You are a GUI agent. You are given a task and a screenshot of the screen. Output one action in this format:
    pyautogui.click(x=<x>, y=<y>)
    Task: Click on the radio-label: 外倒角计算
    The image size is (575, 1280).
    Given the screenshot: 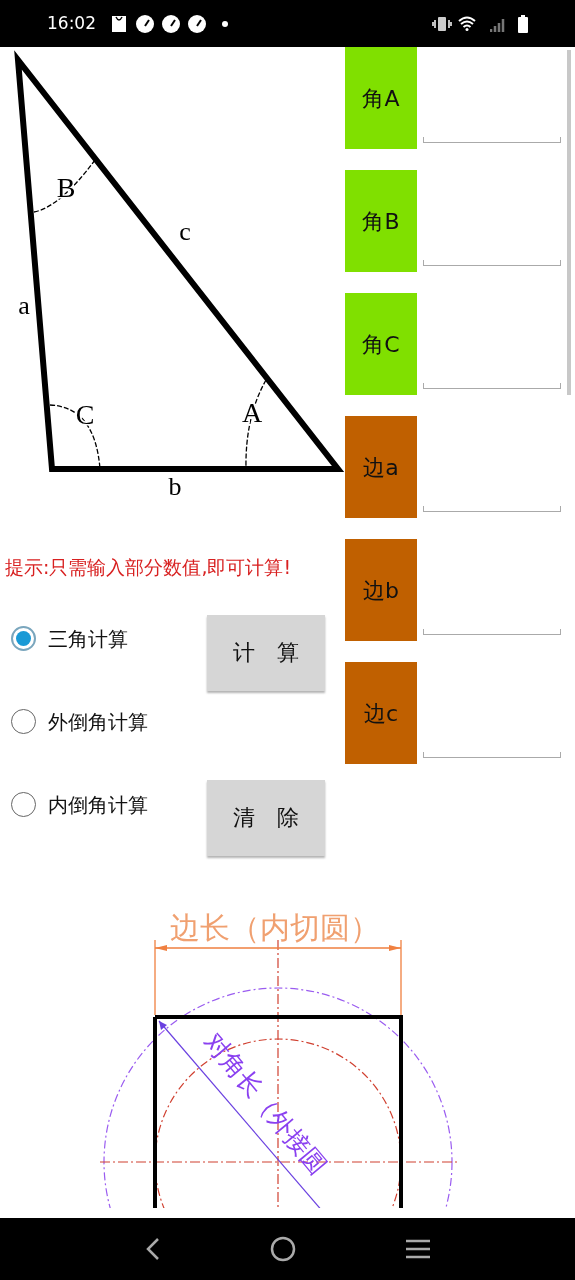 What is the action you would take?
    pyautogui.click(x=98, y=721)
    